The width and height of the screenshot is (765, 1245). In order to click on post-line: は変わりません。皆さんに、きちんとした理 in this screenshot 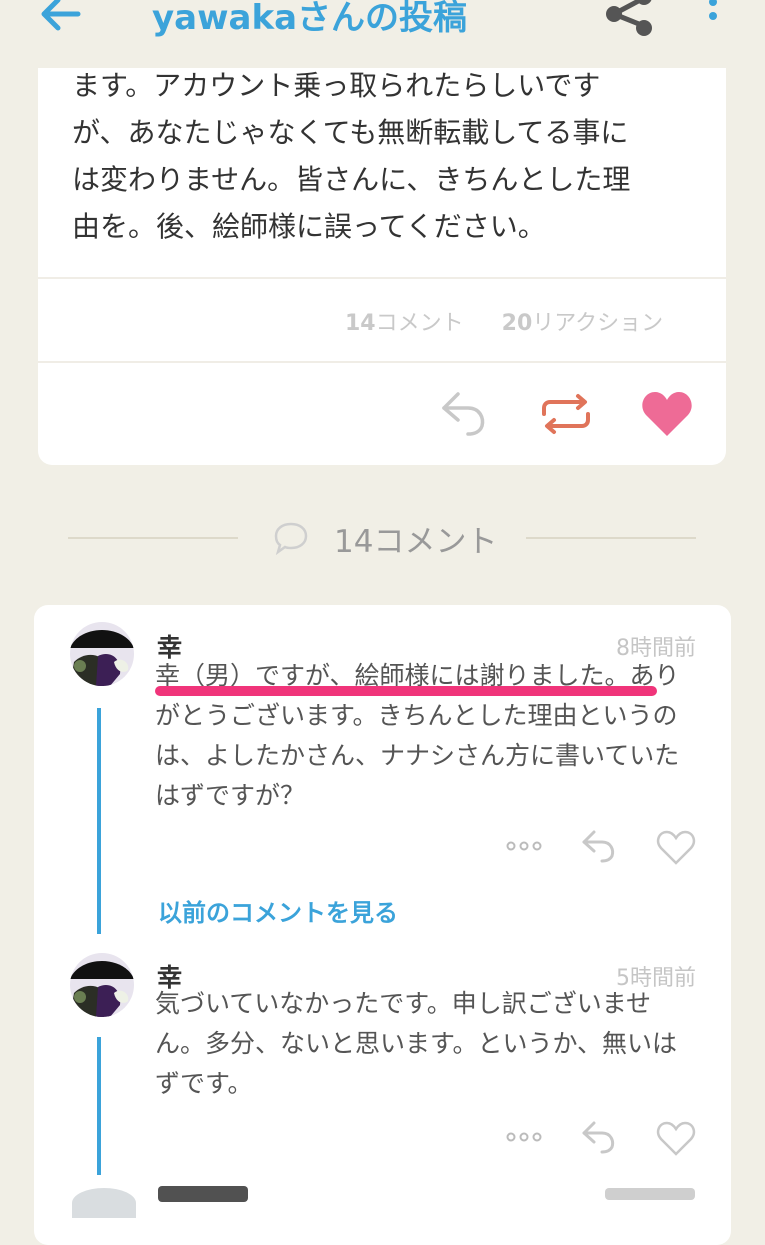, I will do `click(351, 179)`.